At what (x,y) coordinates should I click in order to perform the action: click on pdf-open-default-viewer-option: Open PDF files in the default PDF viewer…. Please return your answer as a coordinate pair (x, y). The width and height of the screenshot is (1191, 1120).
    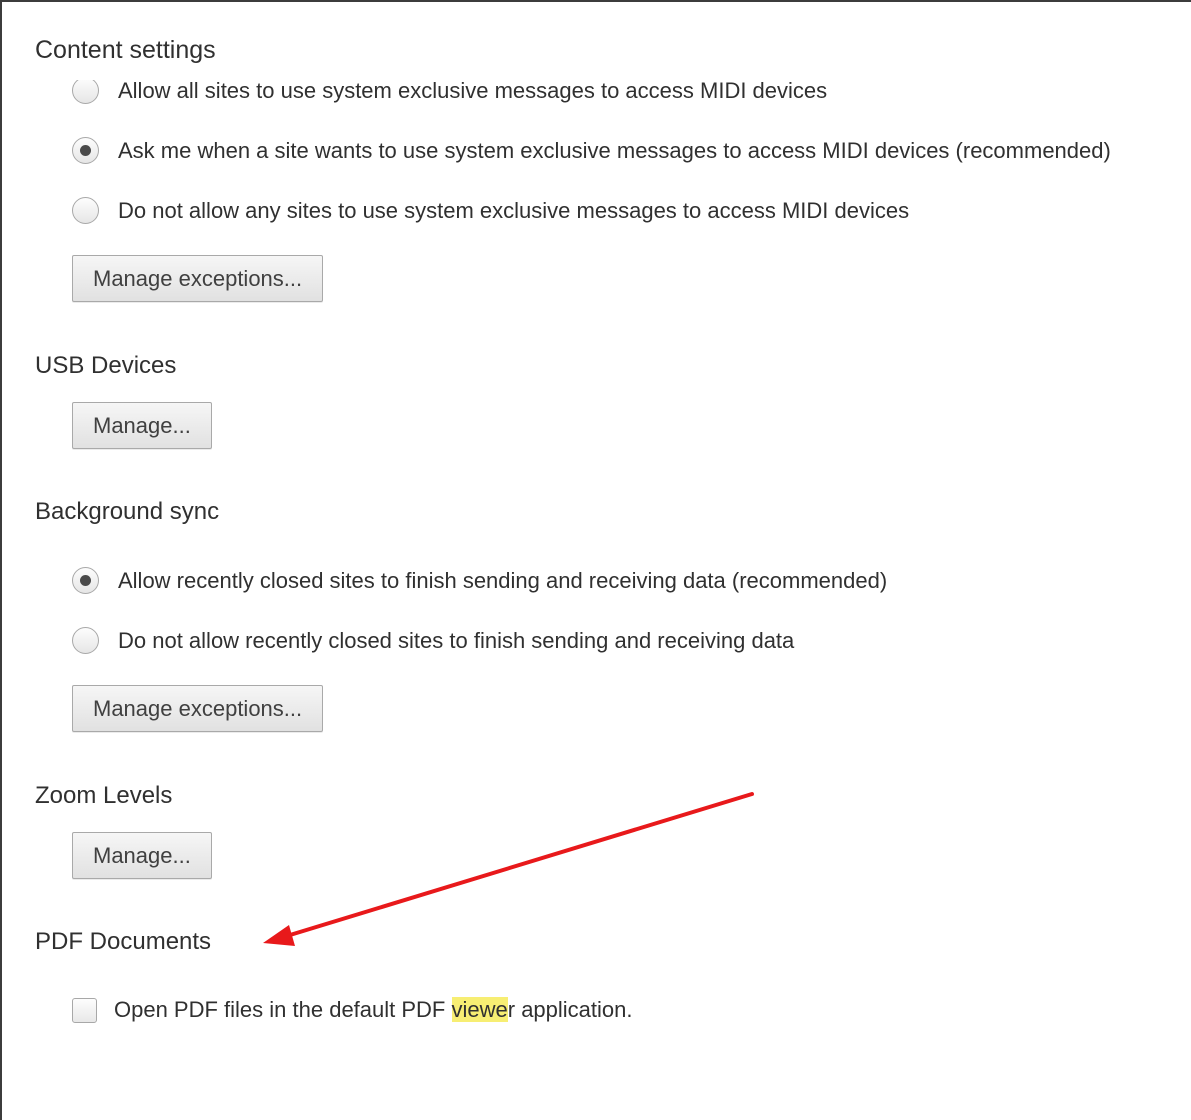
    Looking at the image, I should click on (352, 1010).